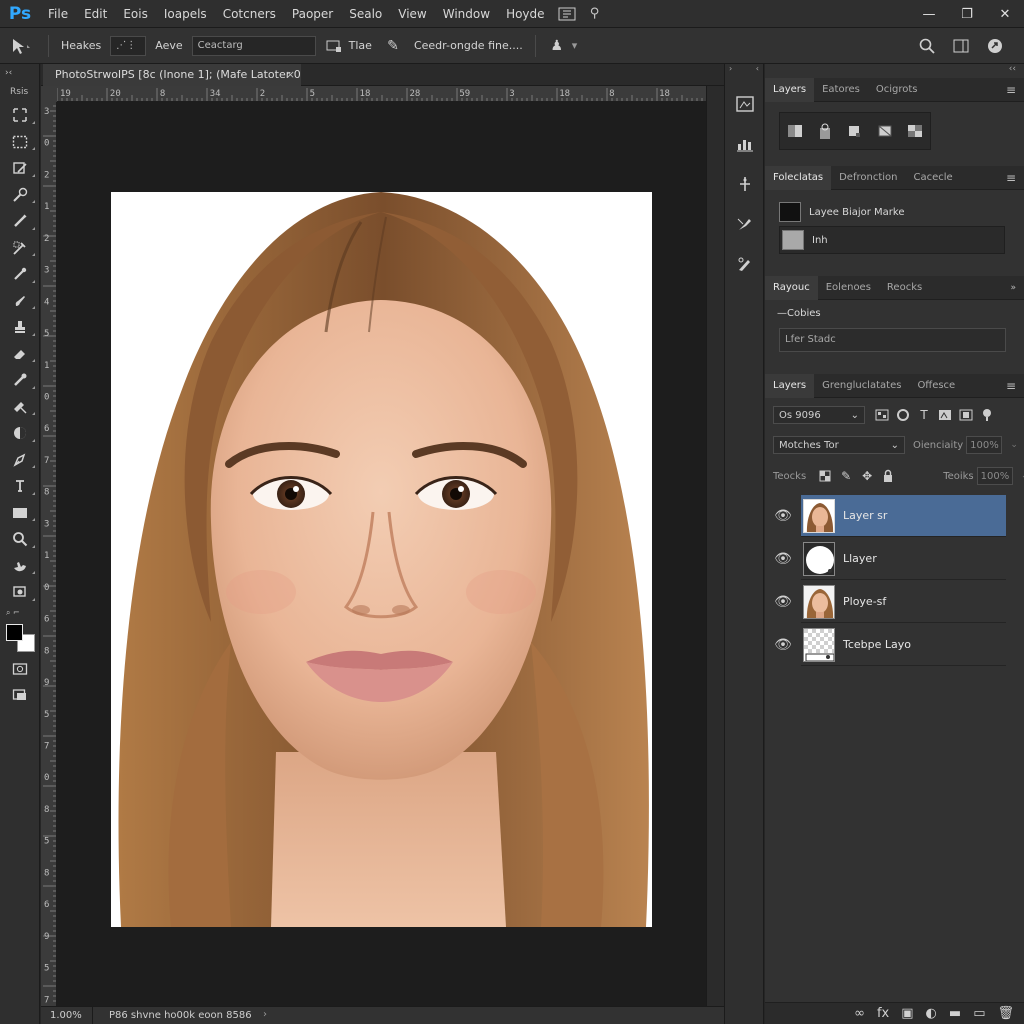 The height and width of the screenshot is (1024, 1024). What do you see at coordinates (931, 1013) in the screenshot?
I see `new-adjustment-icon: ◐` at bounding box center [931, 1013].